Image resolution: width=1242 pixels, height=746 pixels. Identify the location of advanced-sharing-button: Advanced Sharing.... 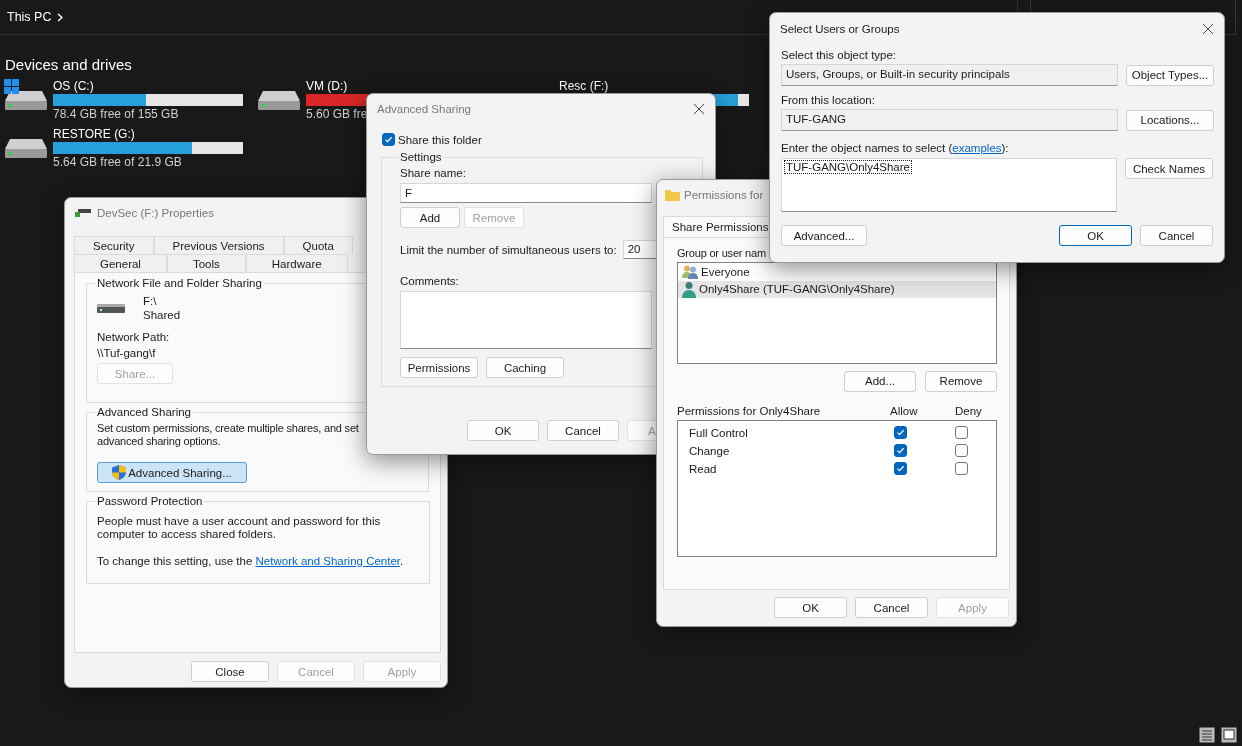
(172, 472).